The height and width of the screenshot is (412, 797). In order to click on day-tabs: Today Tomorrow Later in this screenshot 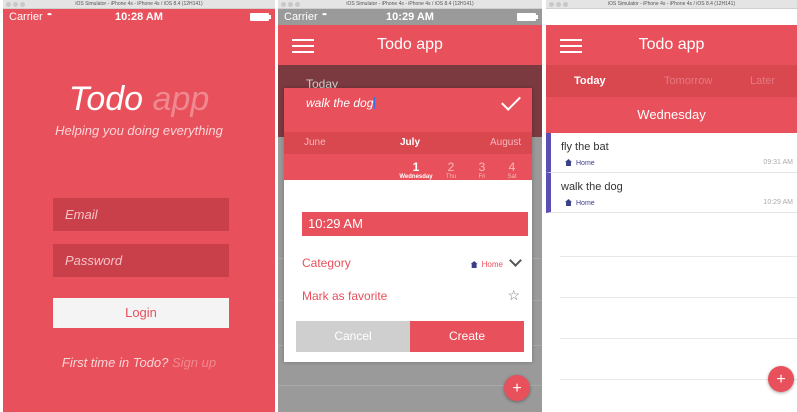, I will do `click(671, 81)`.